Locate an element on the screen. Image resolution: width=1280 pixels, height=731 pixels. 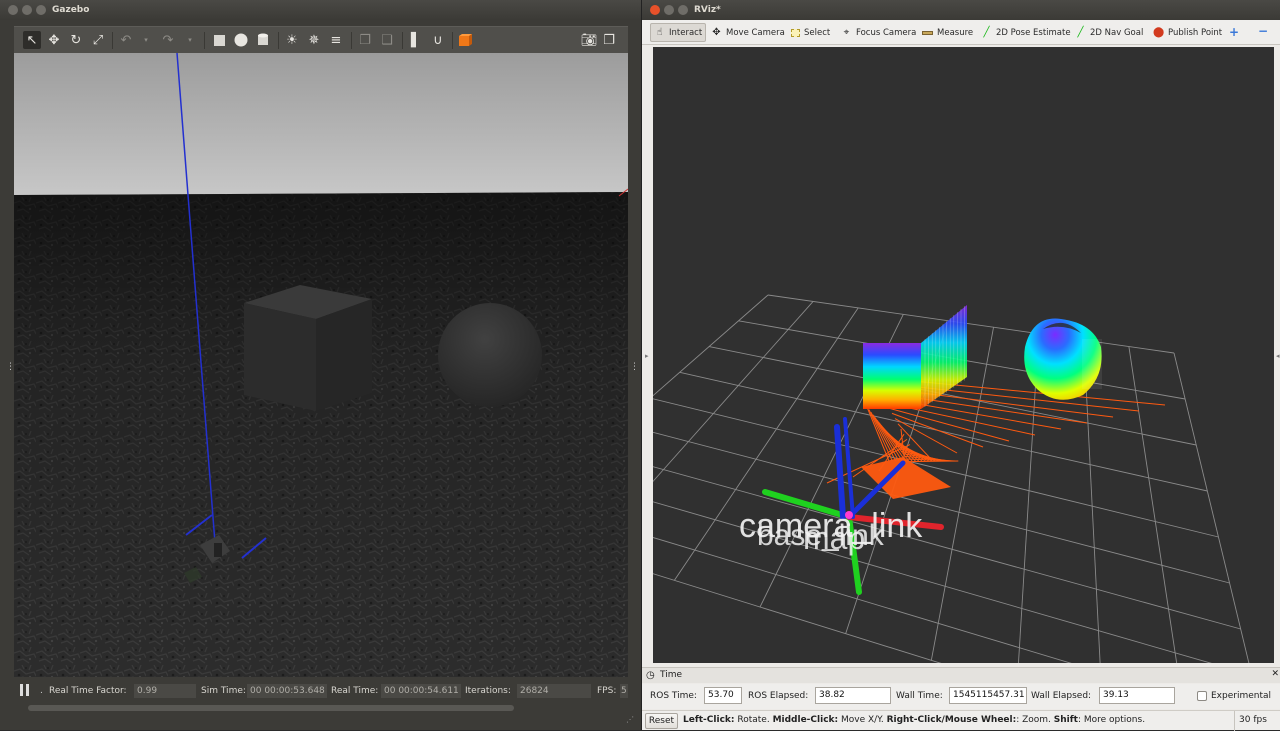
align-icon: ▌ is located at coordinates (416, 40).